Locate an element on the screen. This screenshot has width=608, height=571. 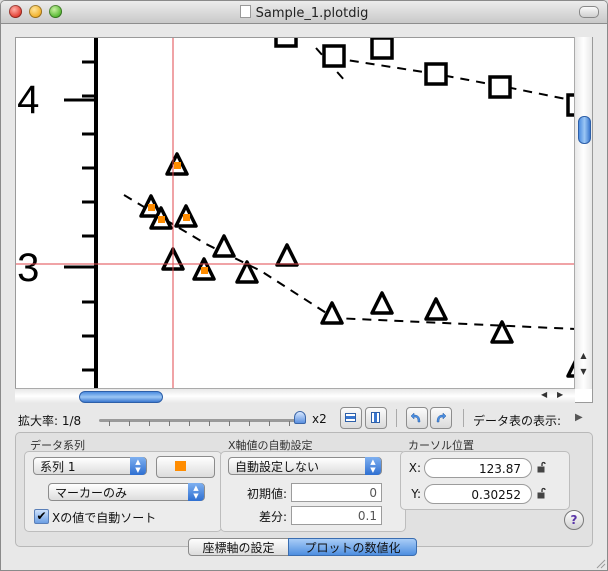
undo-arrow-icon is located at coordinates (416, 417).